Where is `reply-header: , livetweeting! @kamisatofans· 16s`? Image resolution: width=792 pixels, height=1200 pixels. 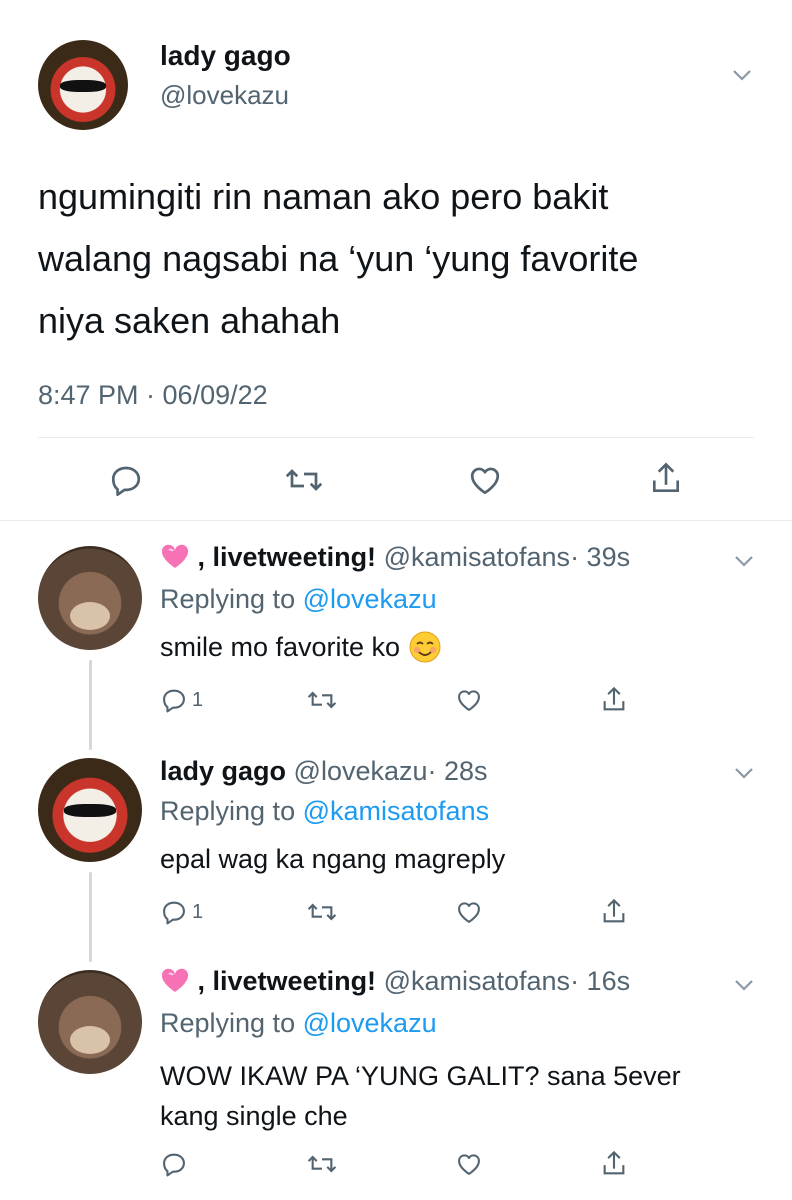 reply-header: , livetweeting! @kamisatofans· 16s is located at coordinates (395, 981).